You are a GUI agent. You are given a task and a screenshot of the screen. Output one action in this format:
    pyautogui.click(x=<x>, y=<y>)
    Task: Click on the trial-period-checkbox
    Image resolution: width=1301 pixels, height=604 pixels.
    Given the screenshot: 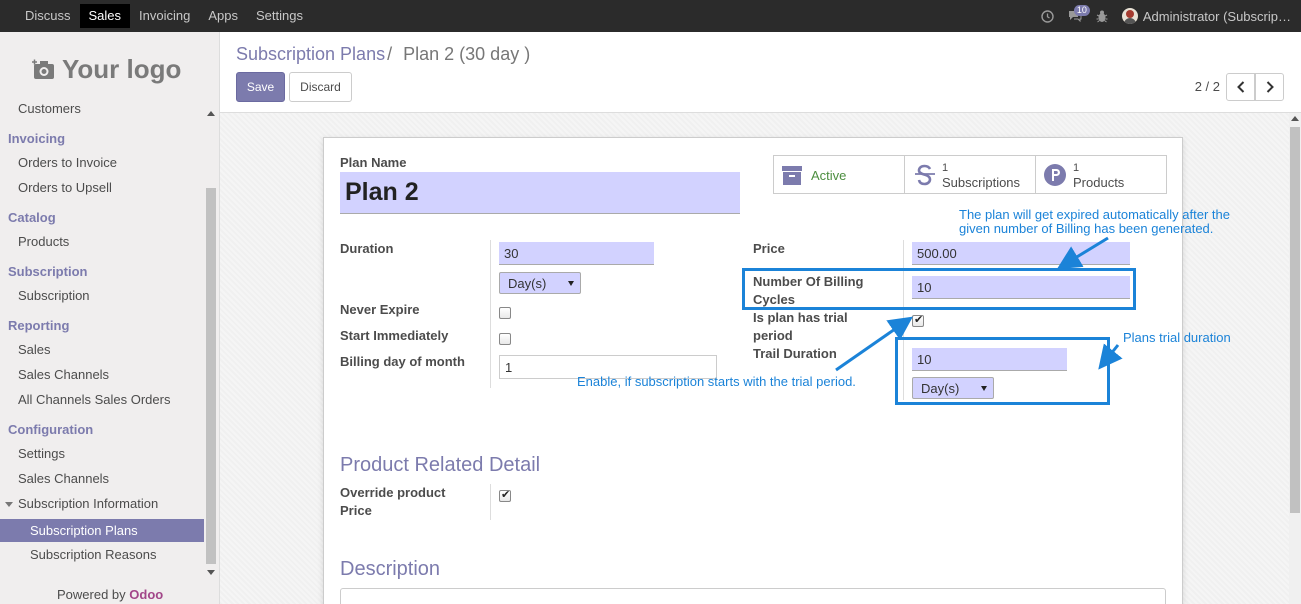 What is the action you would take?
    pyautogui.click(x=918, y=320)
    